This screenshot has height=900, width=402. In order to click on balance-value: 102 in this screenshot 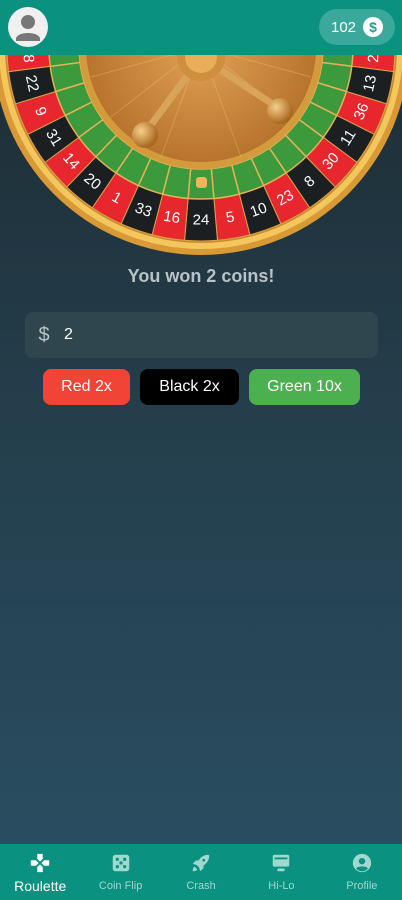, I will do `click(344, 27)`.